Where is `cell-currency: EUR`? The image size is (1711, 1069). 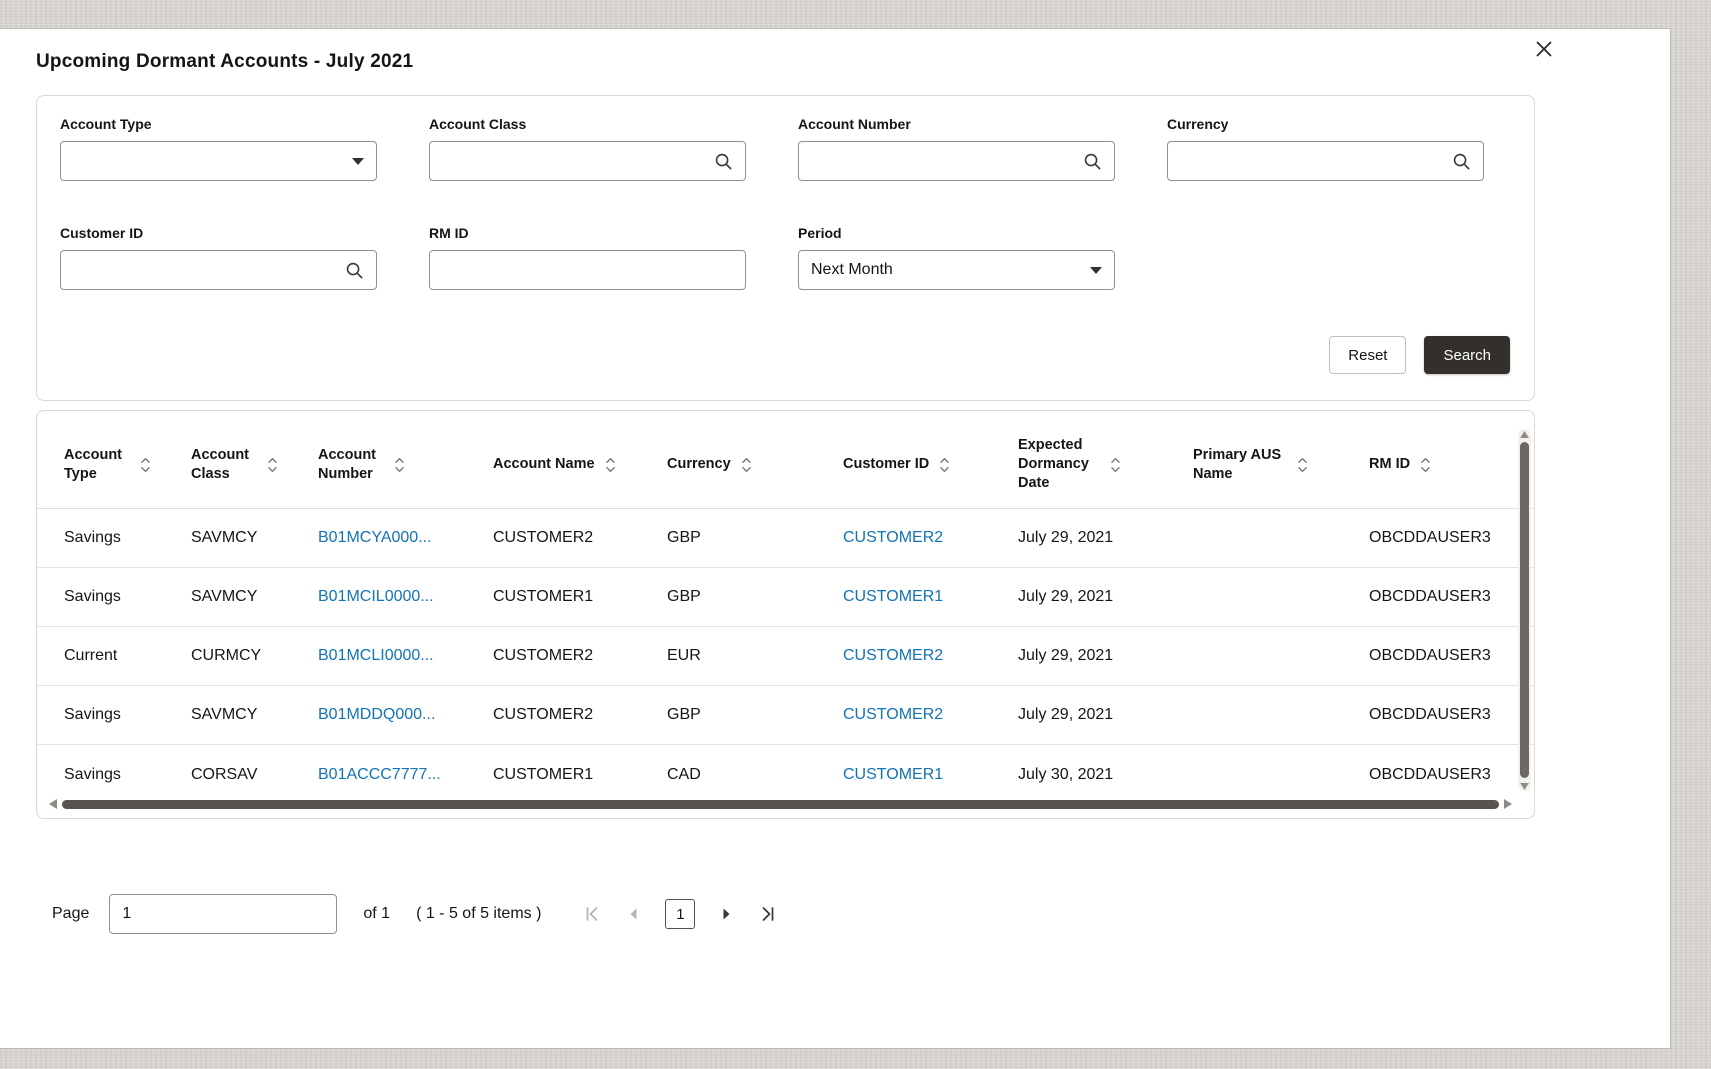 cell-currency: EUR is located at coordinates (684, 655).